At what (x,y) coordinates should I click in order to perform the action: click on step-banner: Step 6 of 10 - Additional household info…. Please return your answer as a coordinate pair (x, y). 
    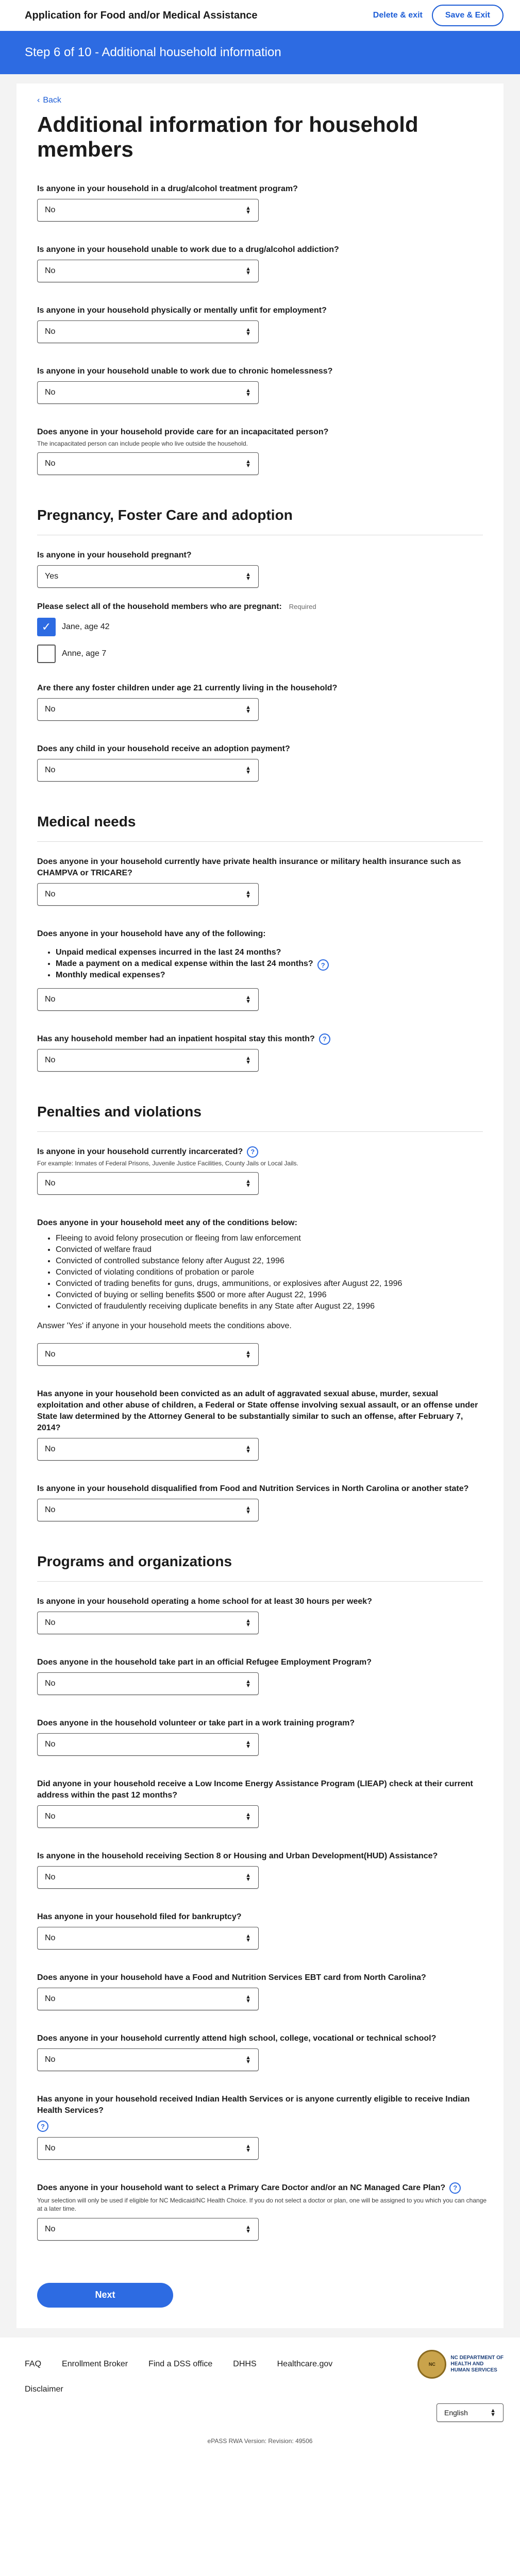
    Looking at the image, I should click on (260, 52).